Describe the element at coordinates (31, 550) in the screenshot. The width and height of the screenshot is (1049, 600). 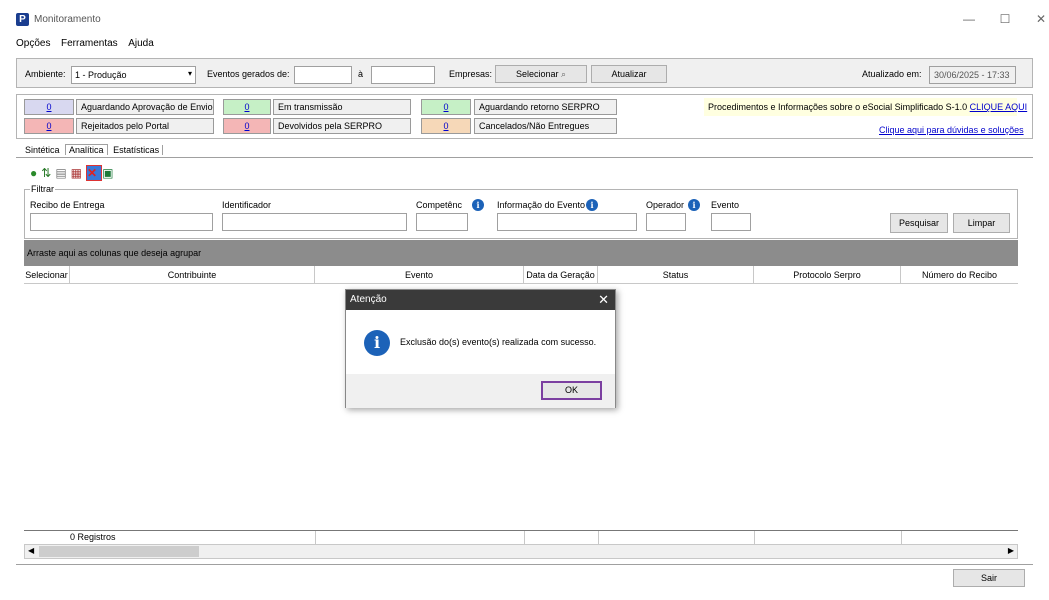
I see `scroll-left-icon: ◀` at that location.